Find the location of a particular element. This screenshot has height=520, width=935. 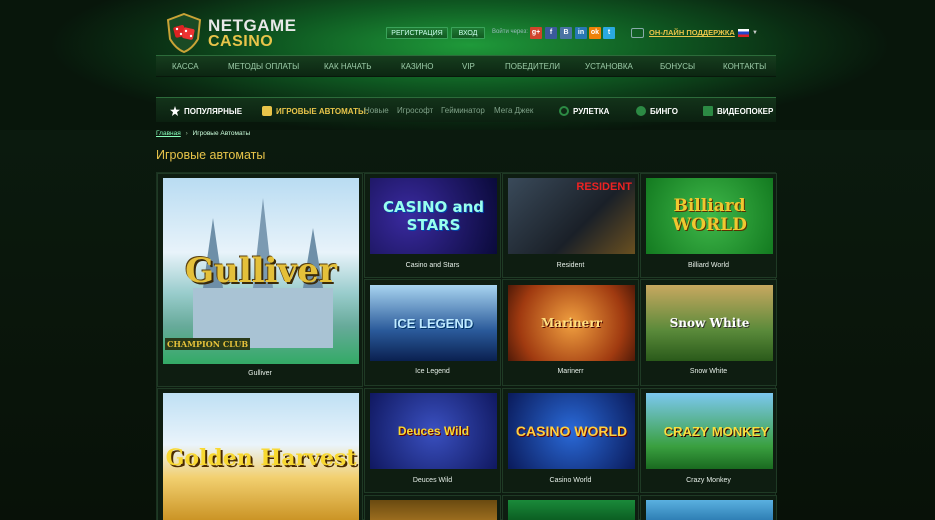

sub-new: Новые is located at coordinates (376, 110).